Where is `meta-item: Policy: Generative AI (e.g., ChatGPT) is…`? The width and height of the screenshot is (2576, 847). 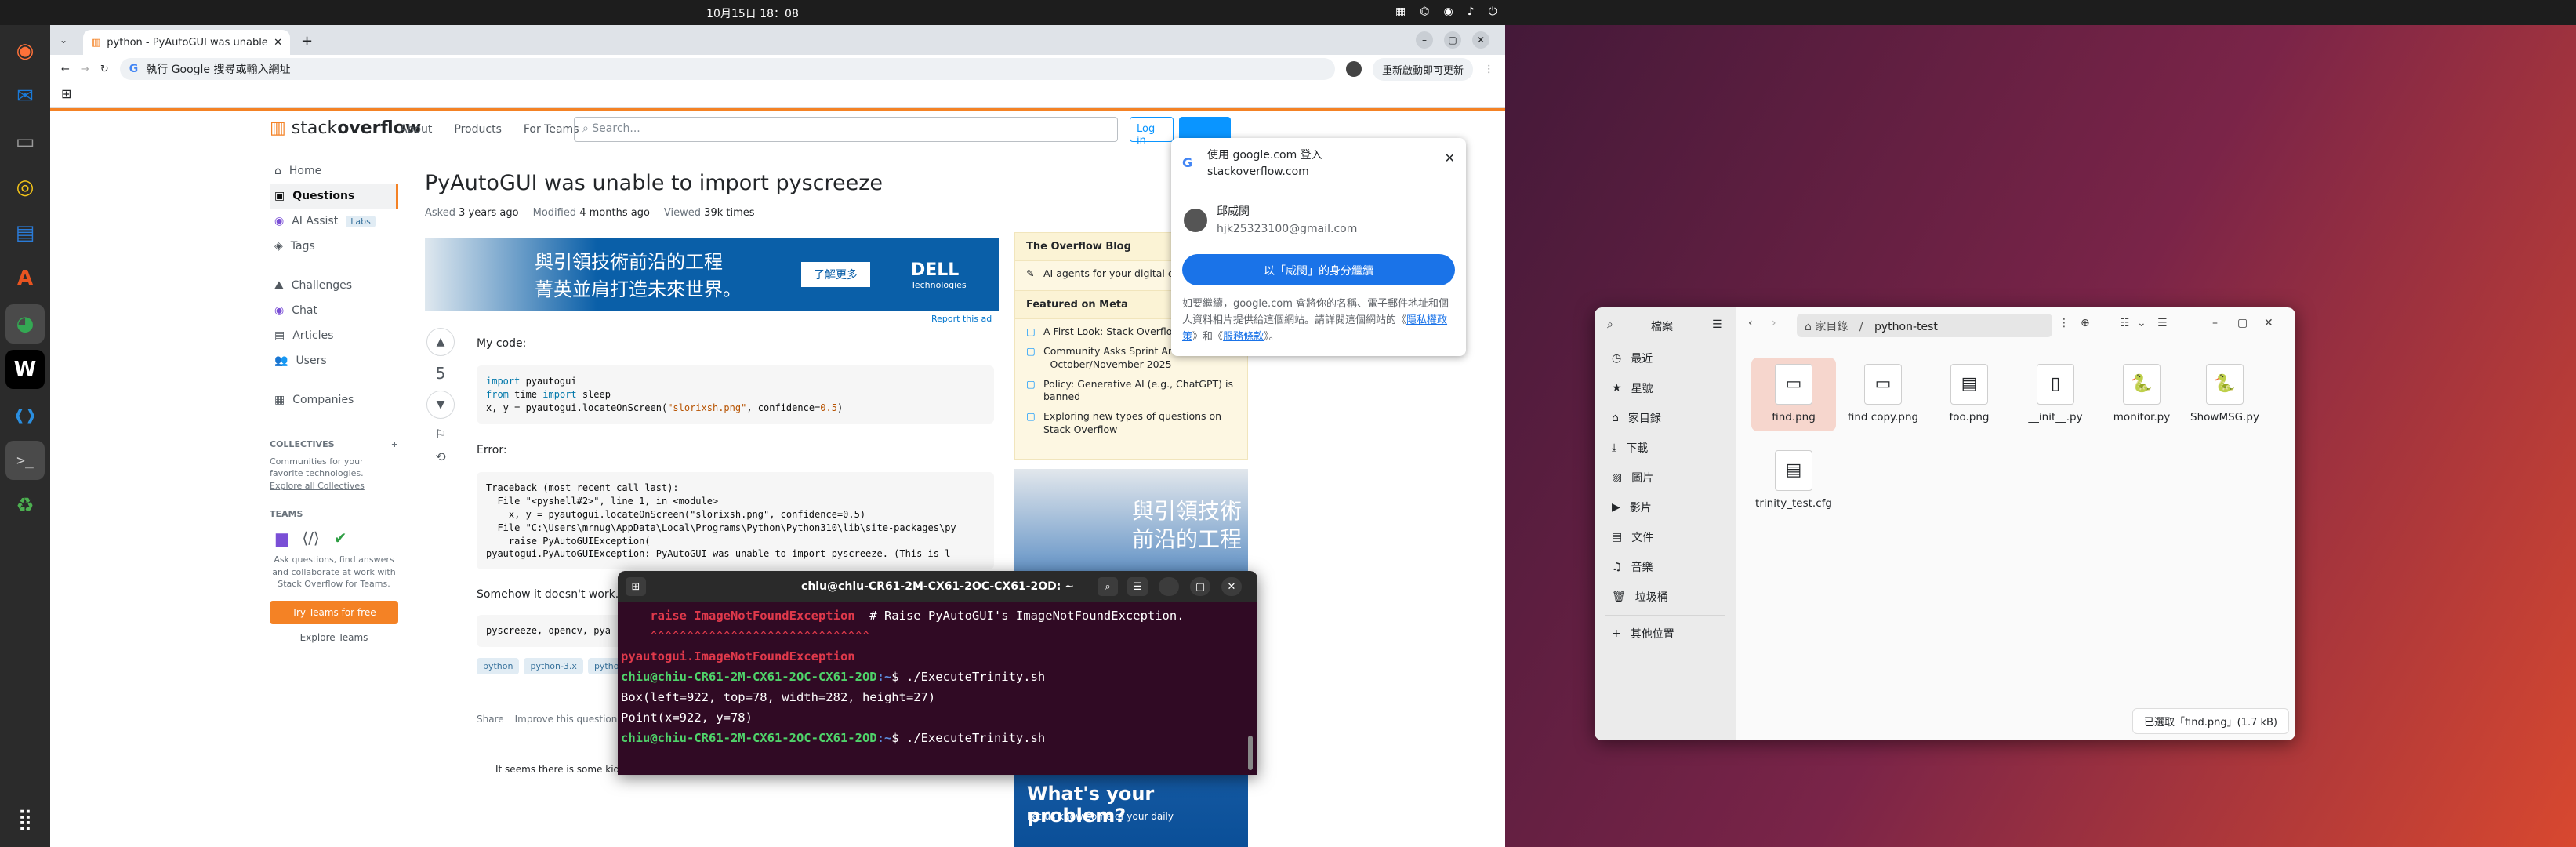 meta-item: Policy: Generative AI (e.g., ChatGPT) is… is located at coordinates (1131, 388).